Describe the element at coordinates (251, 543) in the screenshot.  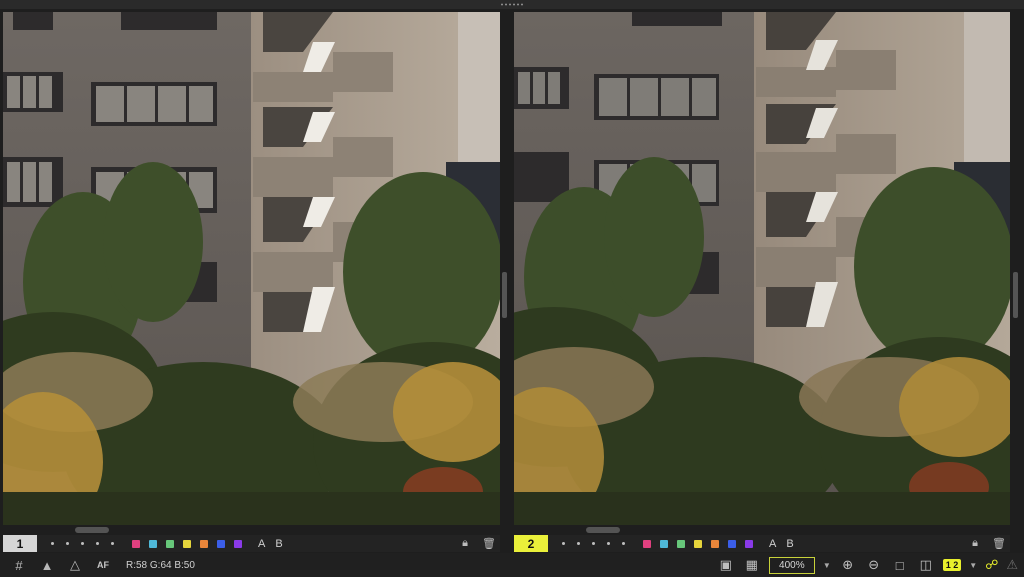
I see `rating-bar-1: 1 A B 🔒︎ 🗑︎` at that location.